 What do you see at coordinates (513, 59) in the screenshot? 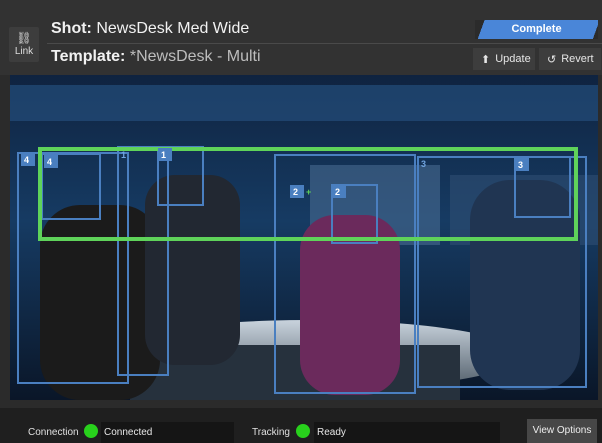
I see `update-label: Update` at bounding box center [513, 59].